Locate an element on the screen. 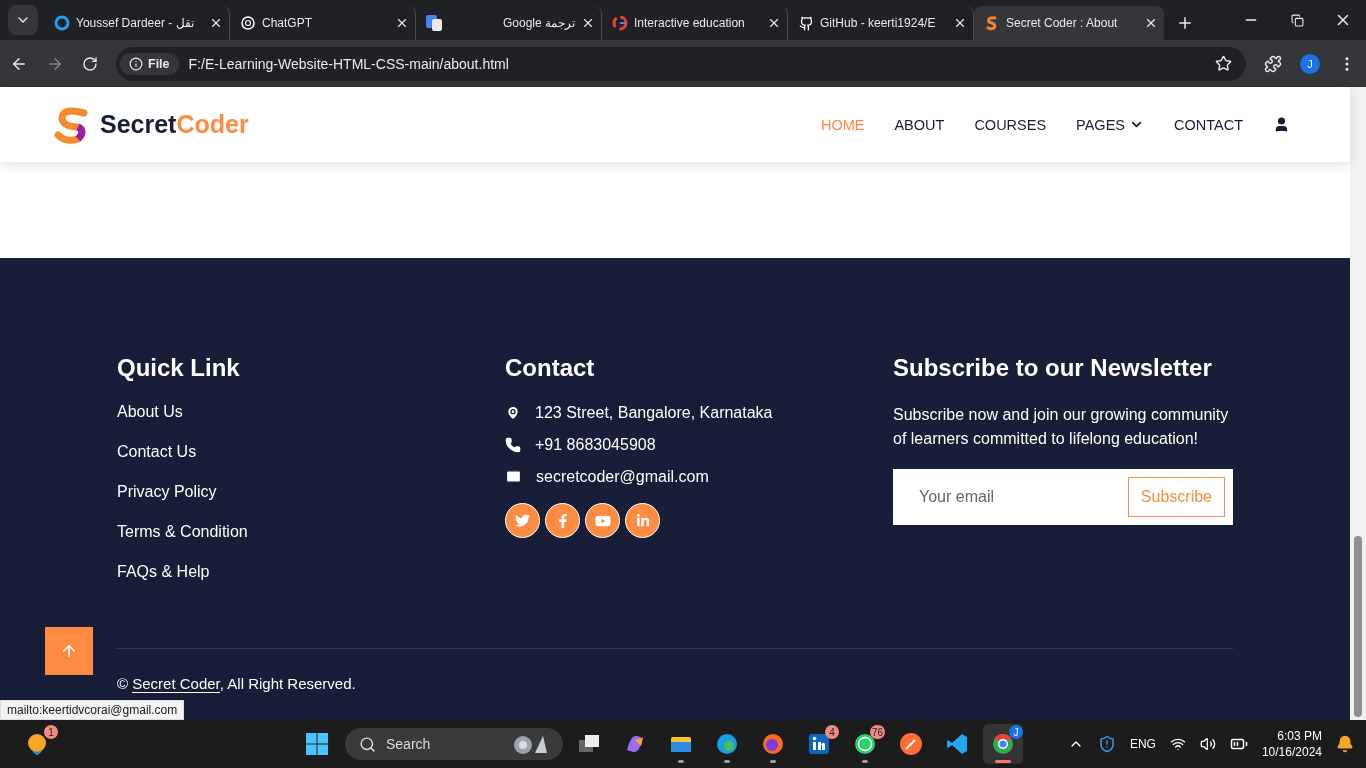 The height and width of the screenshot is (768, 1366). twitter-icon is located at coordinates (522, 520).